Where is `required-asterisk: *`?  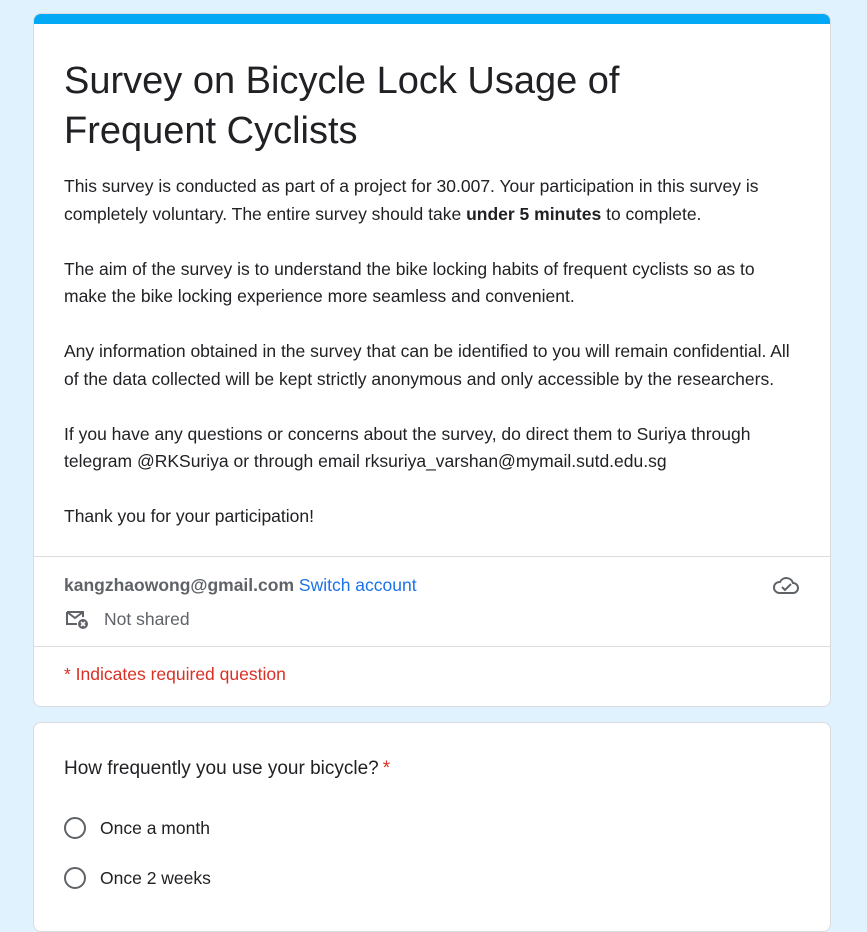
required-asterisk: * is located at coordinates (386, 768).